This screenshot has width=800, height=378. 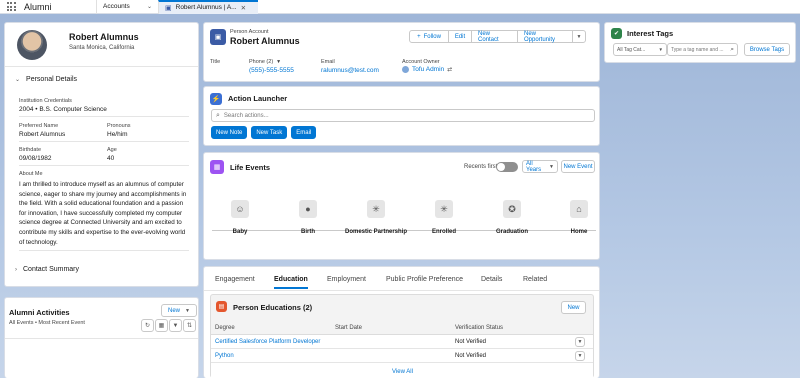 What do you see at coordinates (376, 217) in the screenshot?
I see `life-event-domestic-partnership: ✳ Domestic Partnership` at bounding box center [376, 217].